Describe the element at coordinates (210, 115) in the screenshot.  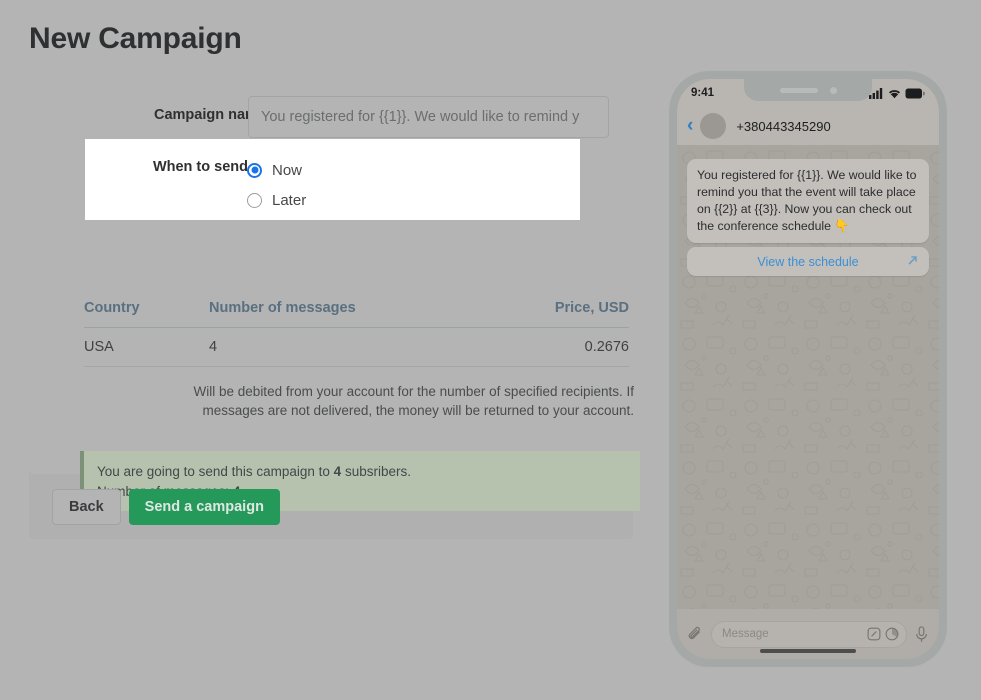
I see `campaign-name-label: Campaign name` at that location.